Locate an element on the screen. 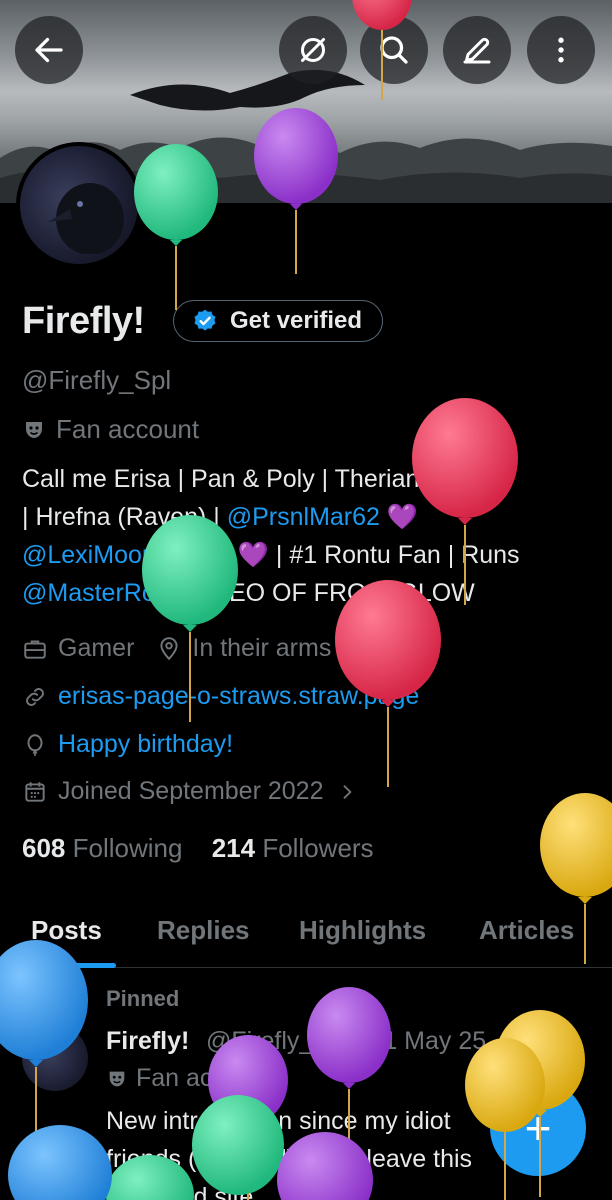  more-button is located at coordinates (561, 50).